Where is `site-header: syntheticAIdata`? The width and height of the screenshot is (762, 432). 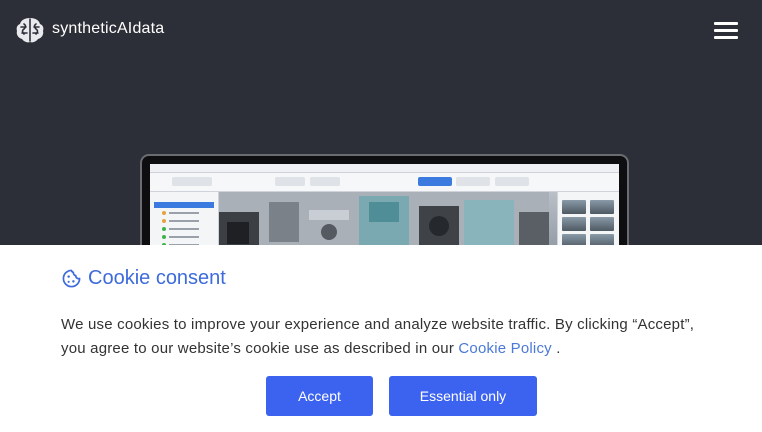
site-header: syntheticAIdata is located at coordinates (381, 30).